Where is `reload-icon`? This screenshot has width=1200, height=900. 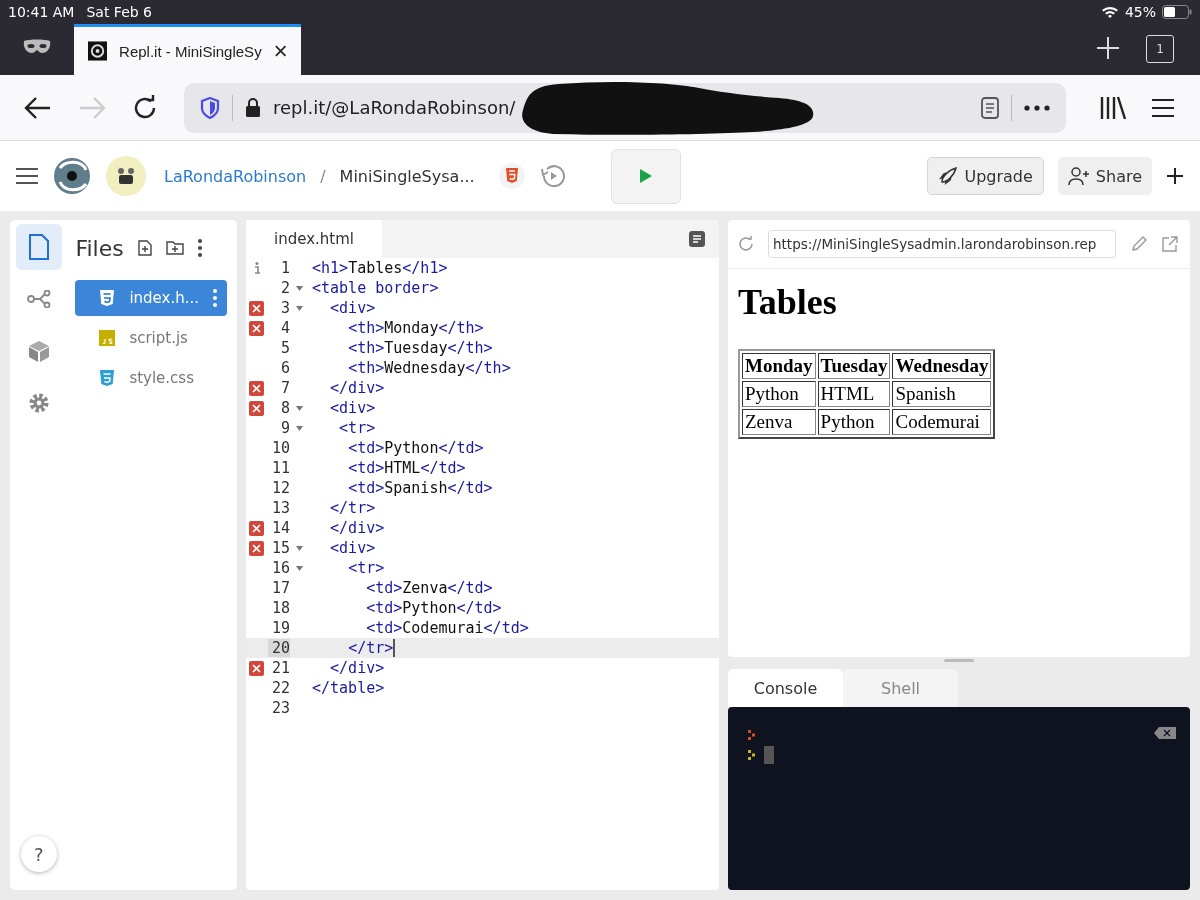 reload-icon is located at coordinates (145, 107).